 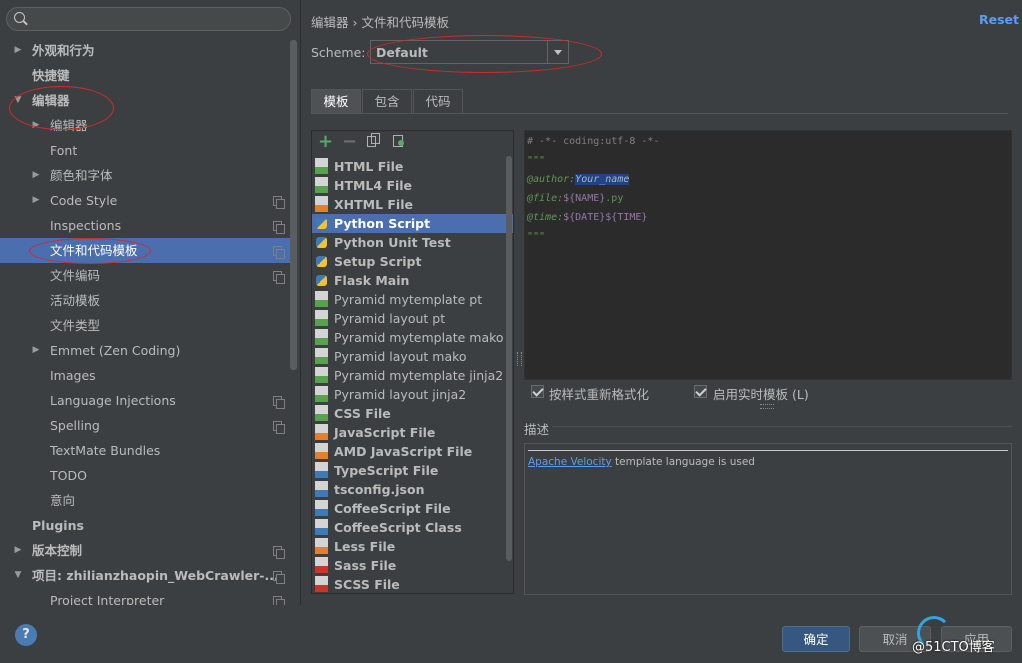 I want to click on python-file-icon, so click(x=321, y=280).